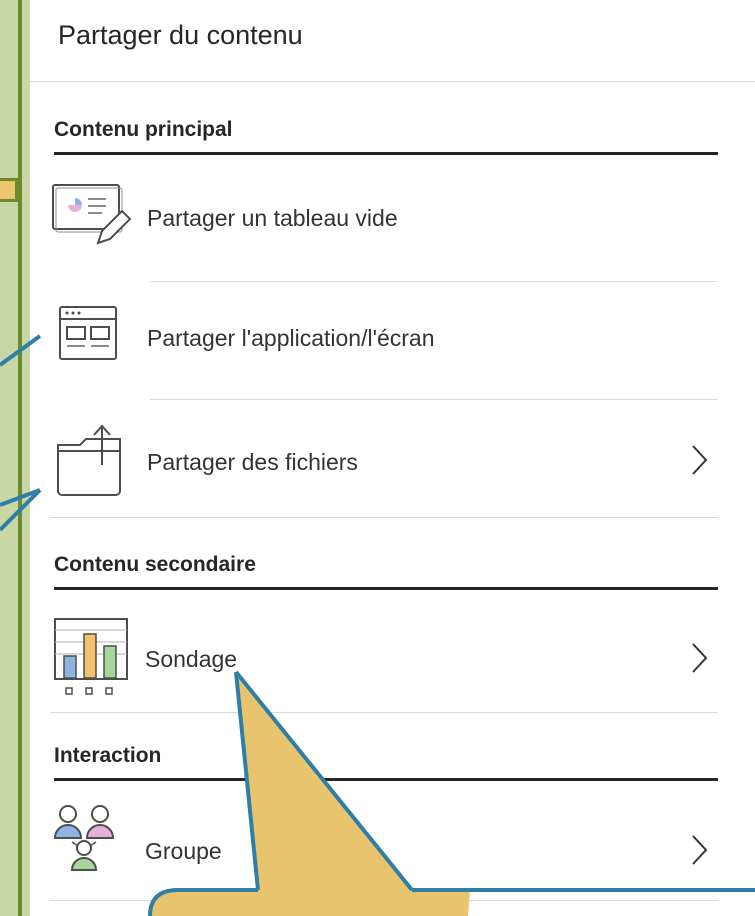 The height and width of the screenshot is (916, 755). I want to click on poll-label: Sondage, so click(191, 659).